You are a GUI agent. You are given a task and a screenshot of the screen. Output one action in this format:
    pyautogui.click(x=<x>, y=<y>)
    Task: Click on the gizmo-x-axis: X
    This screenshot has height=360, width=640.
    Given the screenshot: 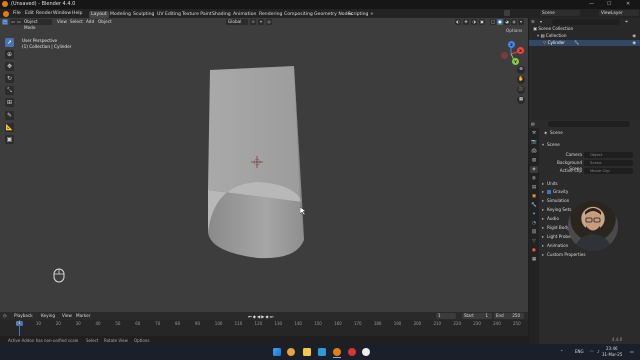 What is the action you would take?
    pyautogui.click(x=520, y=50)
    